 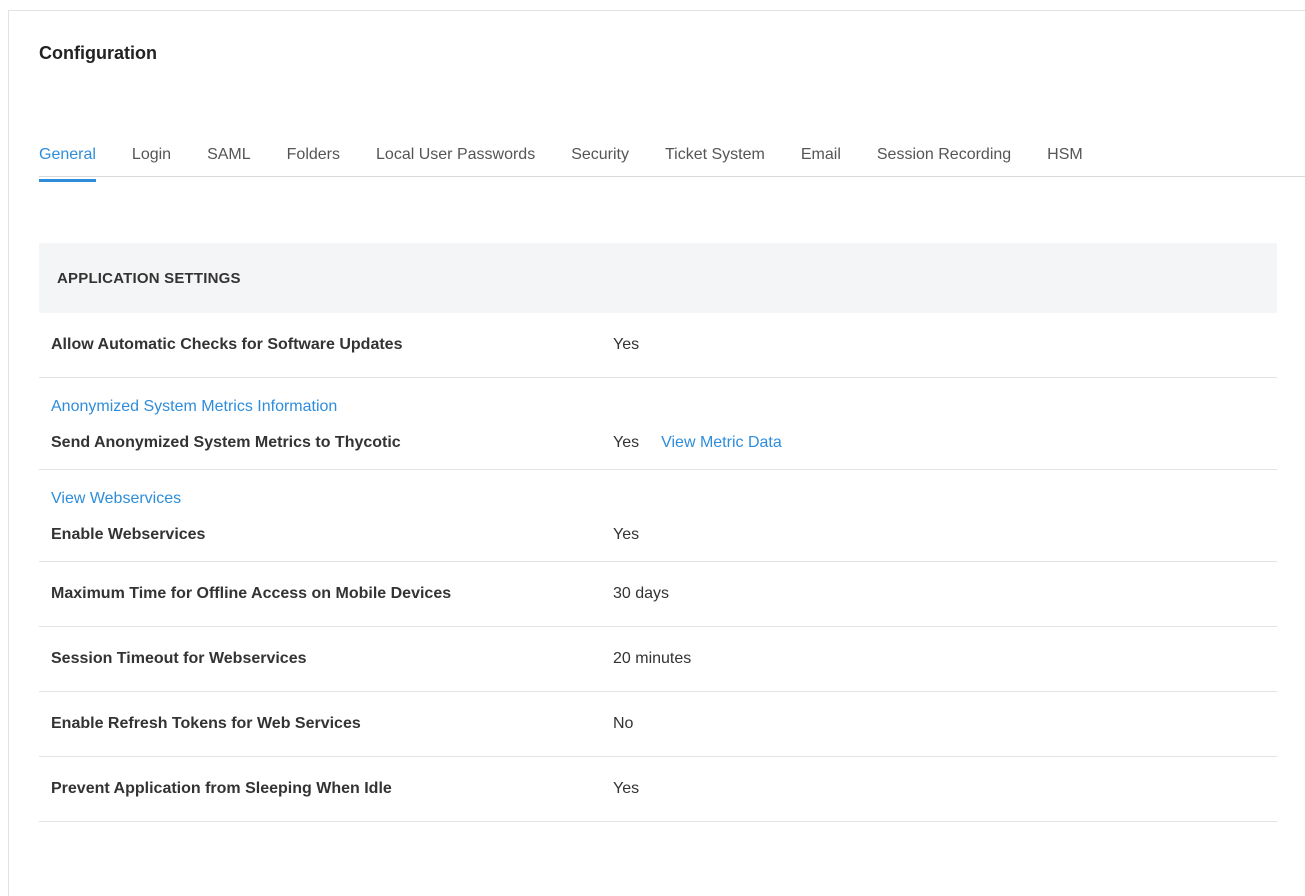 I want to click on view-webservices-link: View Webservices, so click(x=658, y=489).